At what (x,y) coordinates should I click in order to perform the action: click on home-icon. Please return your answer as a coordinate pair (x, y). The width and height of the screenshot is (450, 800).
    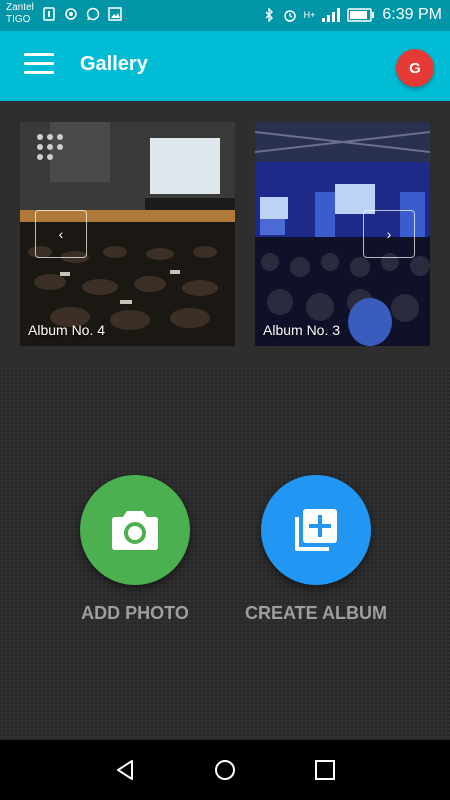
    Looking at the image, I should click on (225, 770).